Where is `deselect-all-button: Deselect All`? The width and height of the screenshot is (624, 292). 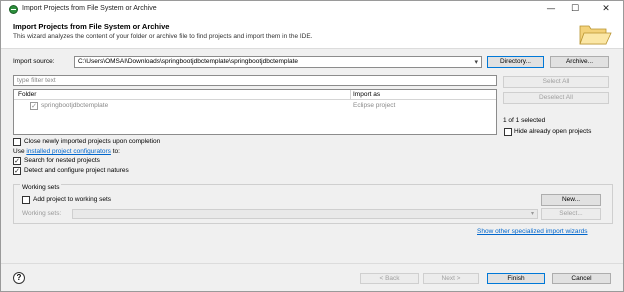 deselect-all-button: Deselect All is located at coordinates (556, 98).